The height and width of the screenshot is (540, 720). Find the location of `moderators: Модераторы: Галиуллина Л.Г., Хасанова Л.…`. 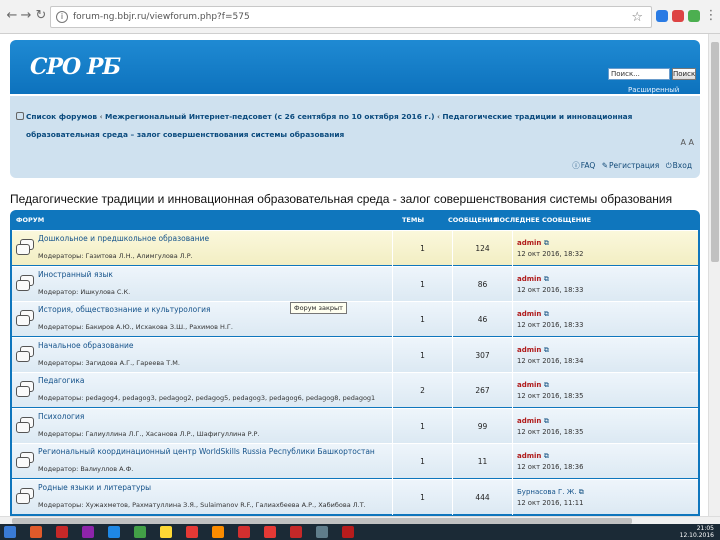

moderators: Модераторы: Галиуллина Л.Г., Хасанова Л.… is located at coordinates (149, 433).